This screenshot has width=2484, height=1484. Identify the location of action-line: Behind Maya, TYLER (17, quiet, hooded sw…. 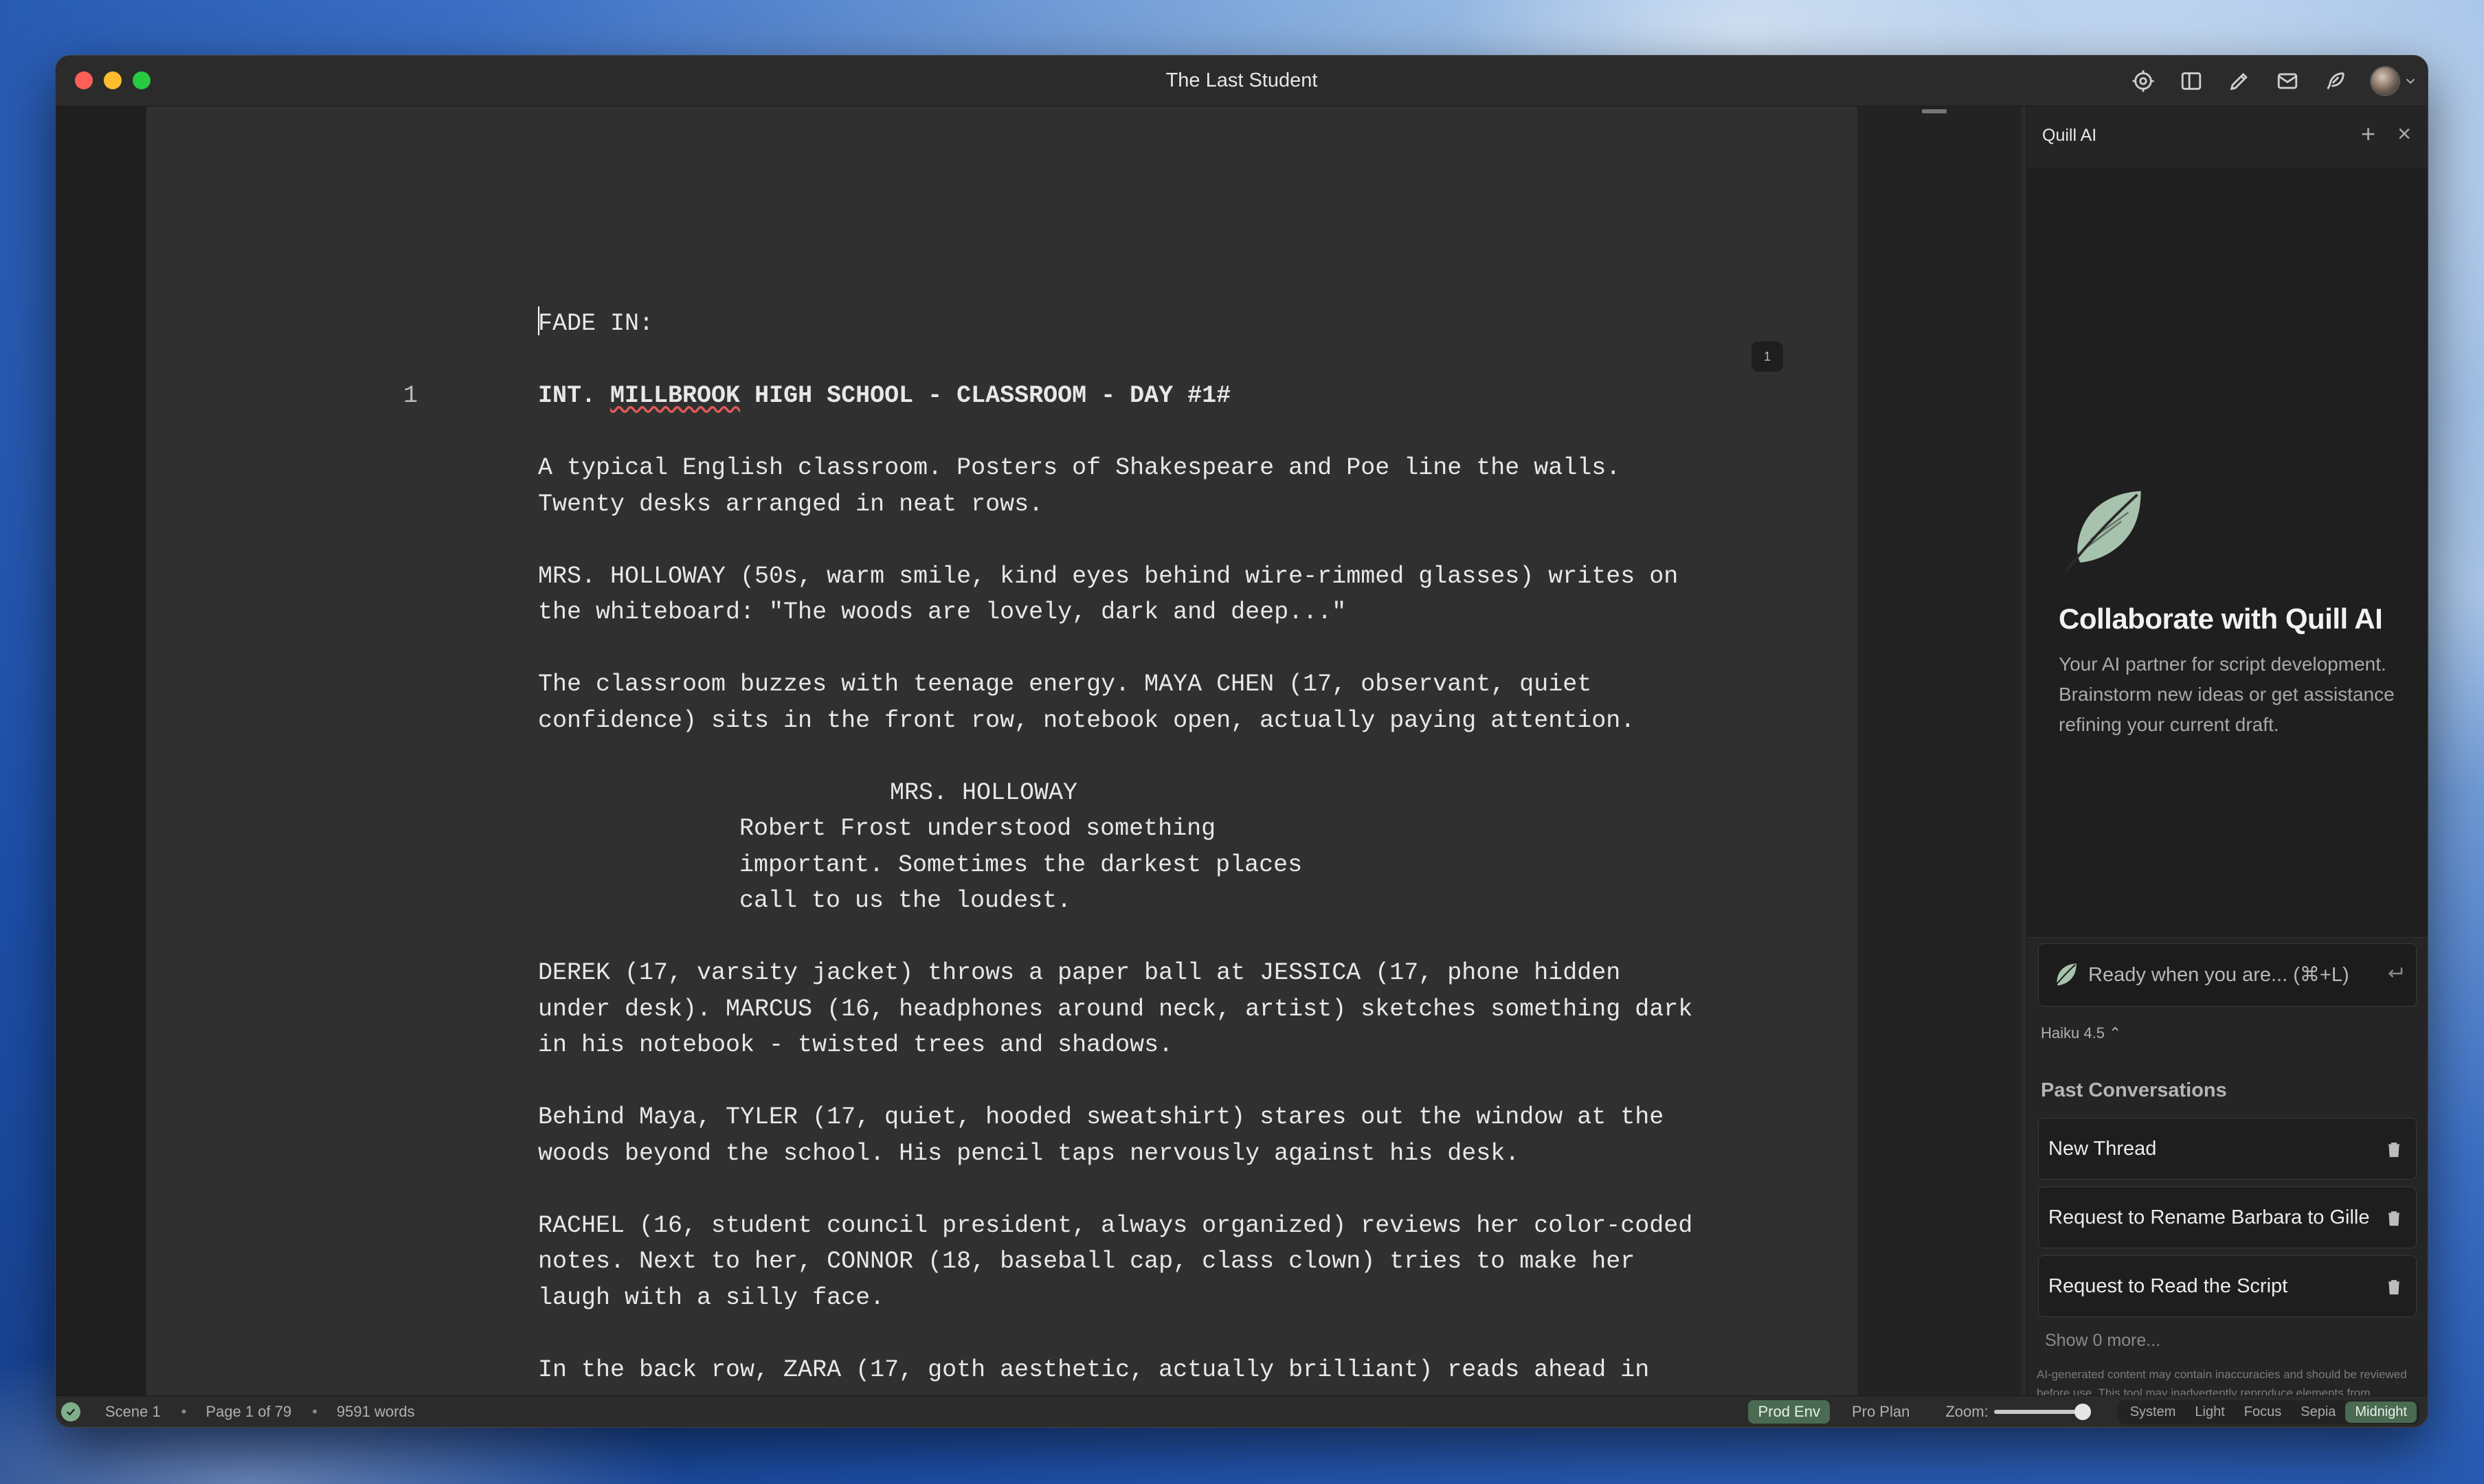
(1156, 1135).